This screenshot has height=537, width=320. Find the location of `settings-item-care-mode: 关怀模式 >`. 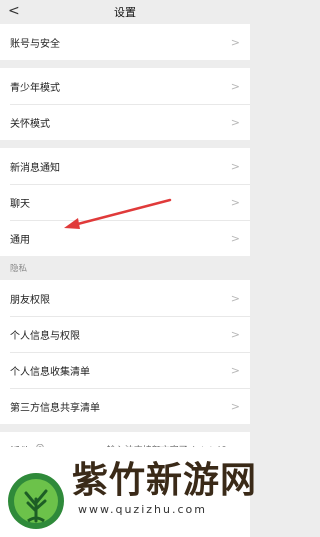

settings-item-care-mode: 关怀模式 > is located at coordinates (125, 122).